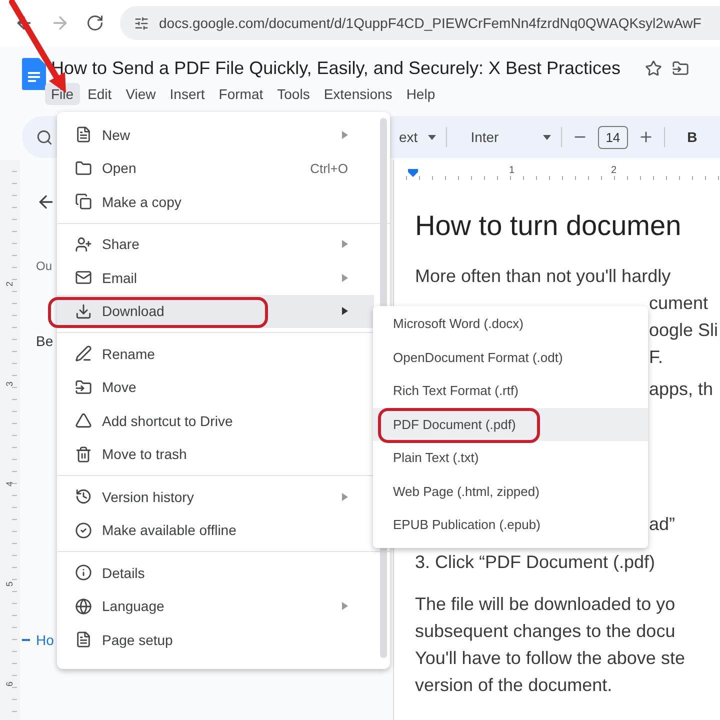 This screenshot has width=720, height=720. I want to click on body-text-line: More often than not you'll hardly, so click(543, 276).